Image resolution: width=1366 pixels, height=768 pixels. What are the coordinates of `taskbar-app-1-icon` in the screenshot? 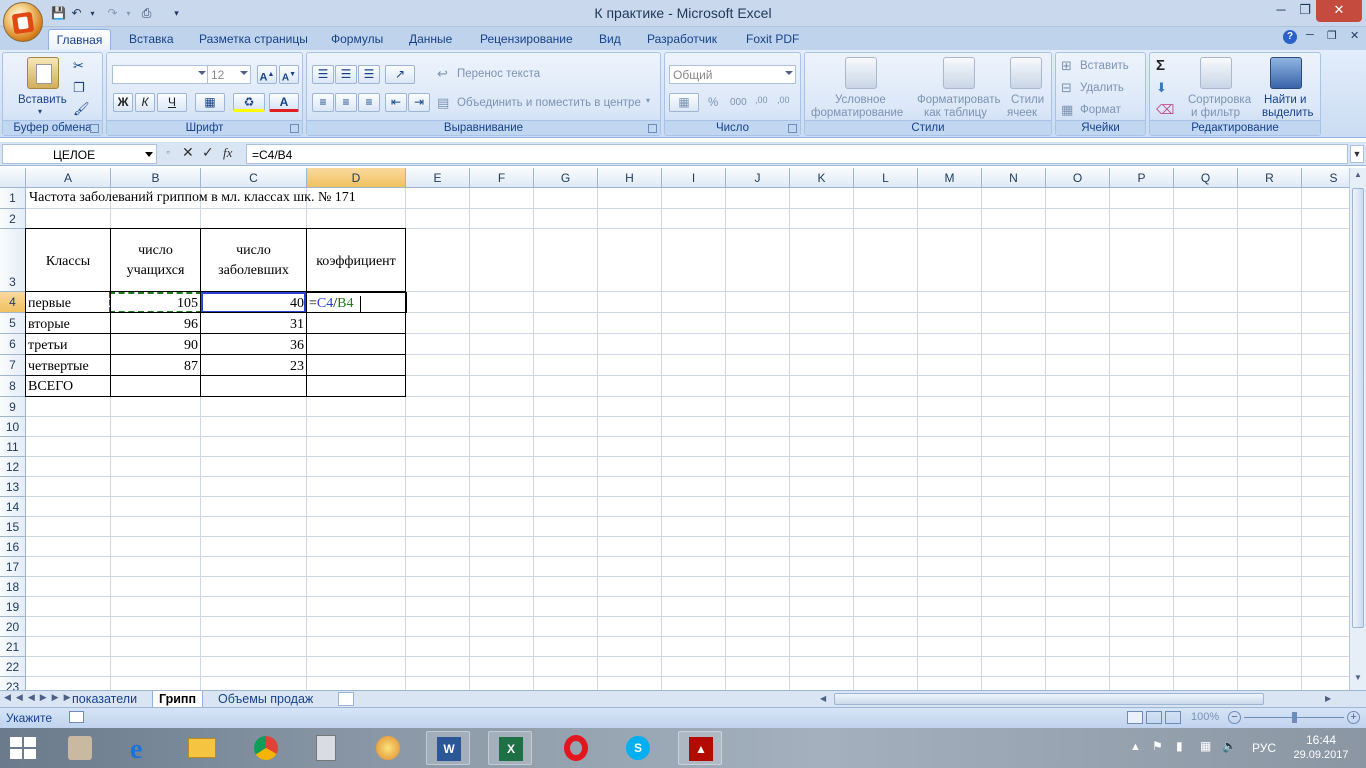 It's located at (80, 748).